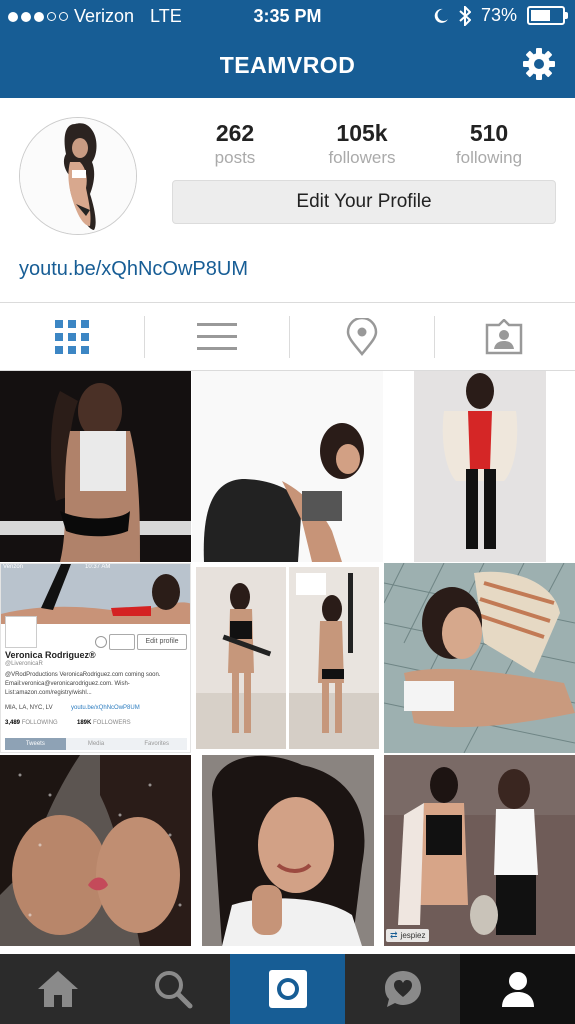 The image size is (575, 1024). What do you see at coordinates (235, 133) in the screenshot?
I see `posts-count: 262` at bounding box center [235, 133].